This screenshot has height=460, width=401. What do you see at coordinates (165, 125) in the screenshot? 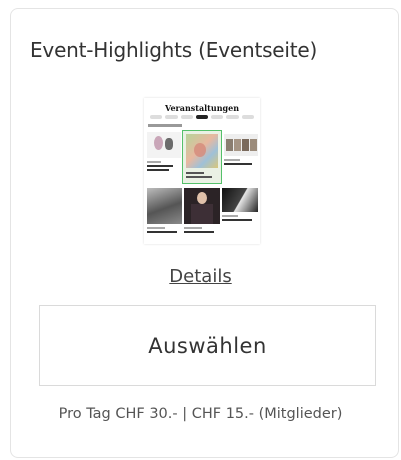
I see `preview-subheading` at bounding box center [165, 125].